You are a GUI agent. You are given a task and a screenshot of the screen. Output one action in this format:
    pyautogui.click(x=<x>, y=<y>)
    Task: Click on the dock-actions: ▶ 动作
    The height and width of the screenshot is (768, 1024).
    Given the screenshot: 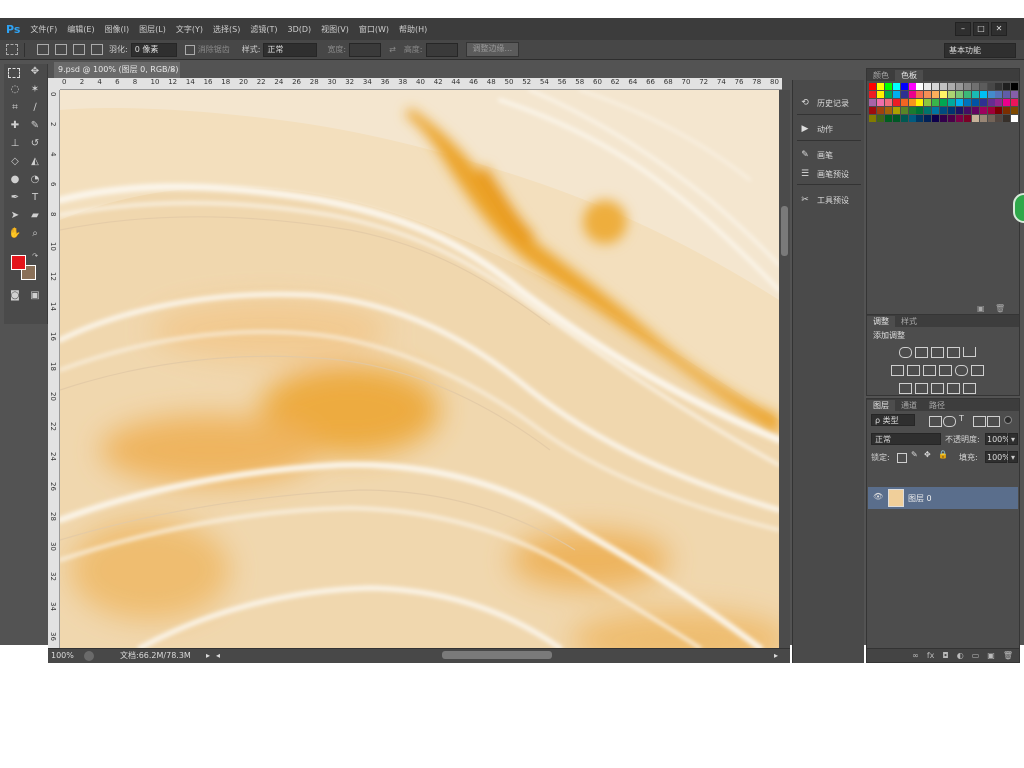 What is the action you would take?
    pyautogui.click(x=831, y=129)
    